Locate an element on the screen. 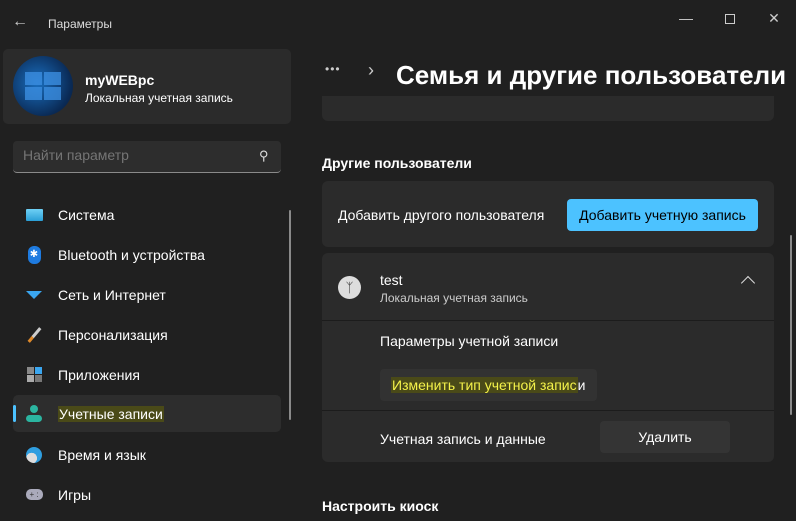 The image size is (796, 521). change-account-type-button: Изменить тип учетной записи is located at coordinates (488, 385).